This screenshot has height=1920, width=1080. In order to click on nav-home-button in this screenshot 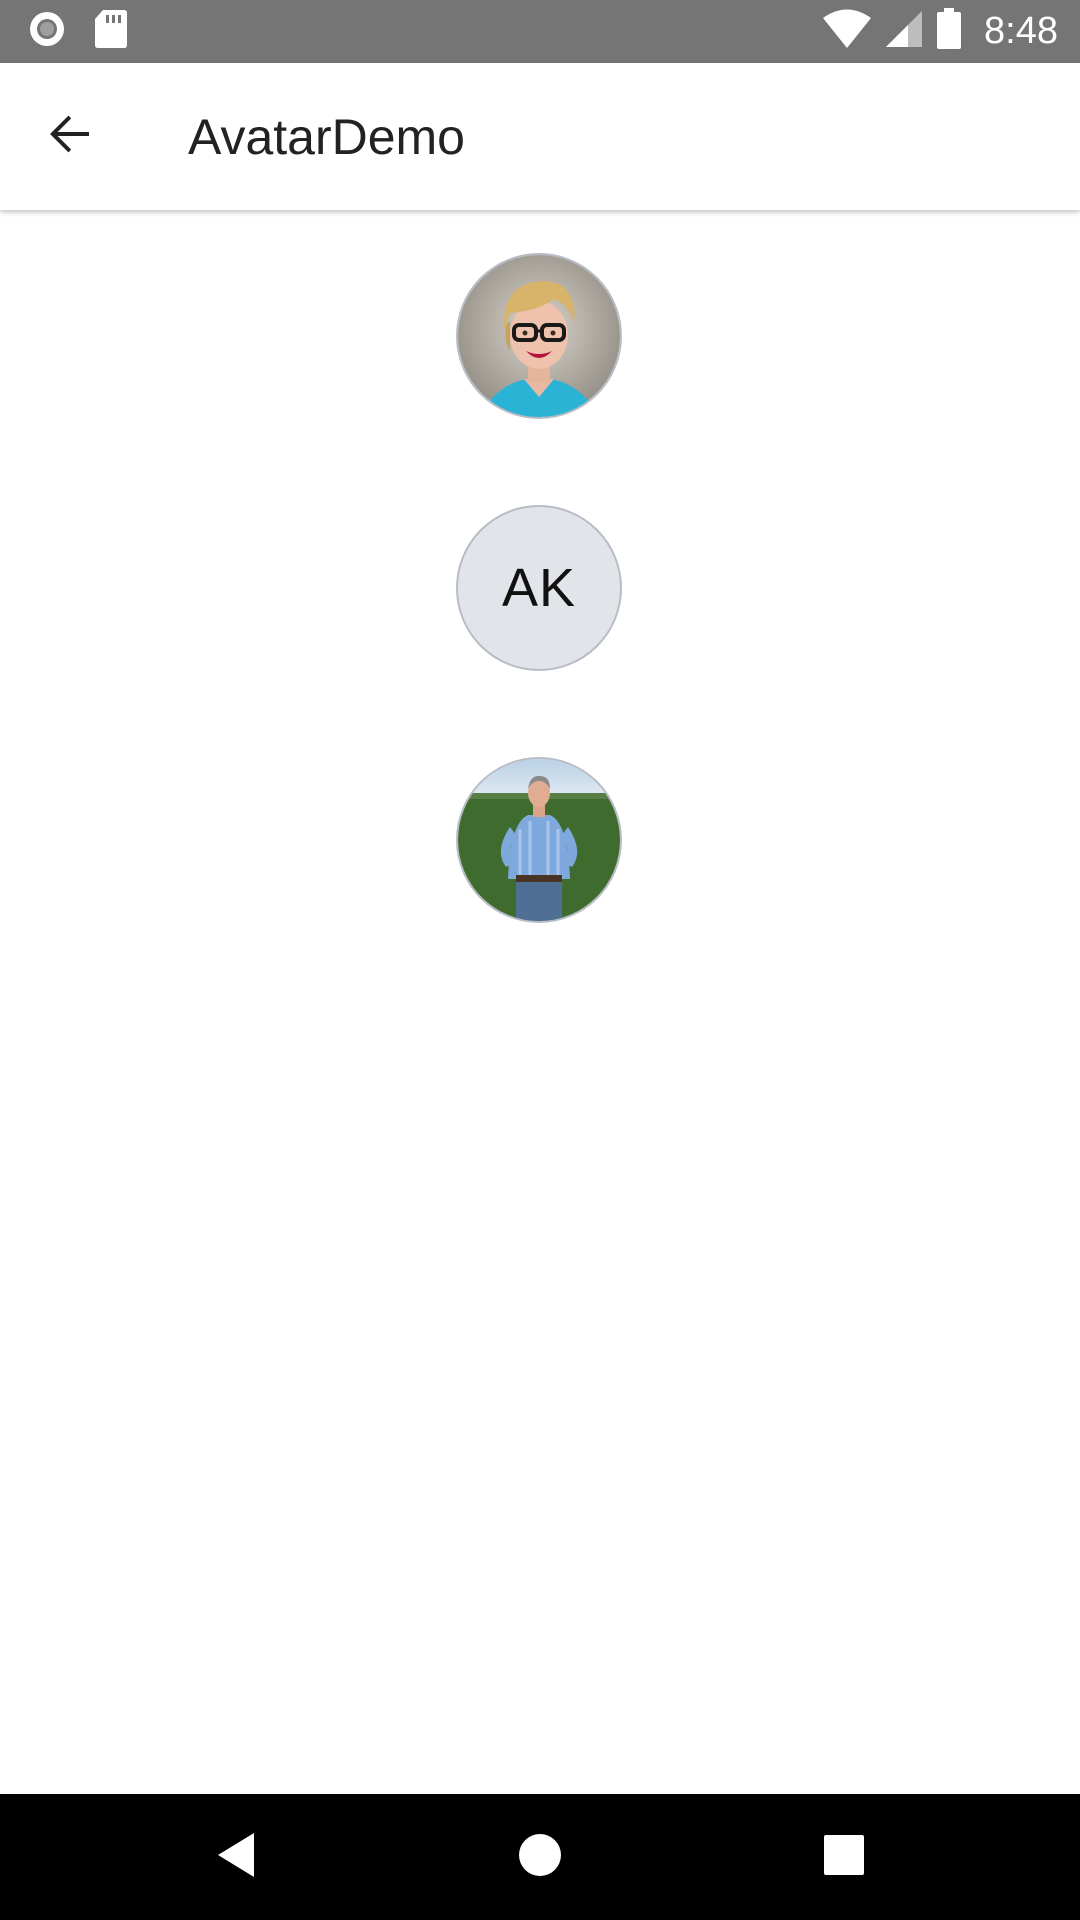, I will do `click(540, 1857)`.